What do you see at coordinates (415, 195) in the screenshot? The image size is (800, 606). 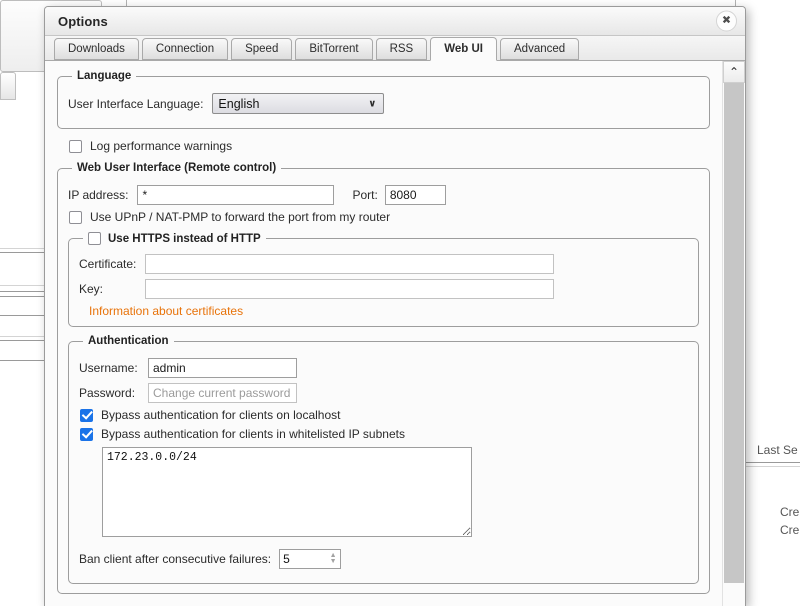 I see `port-input` at bounding box center [415, 195].